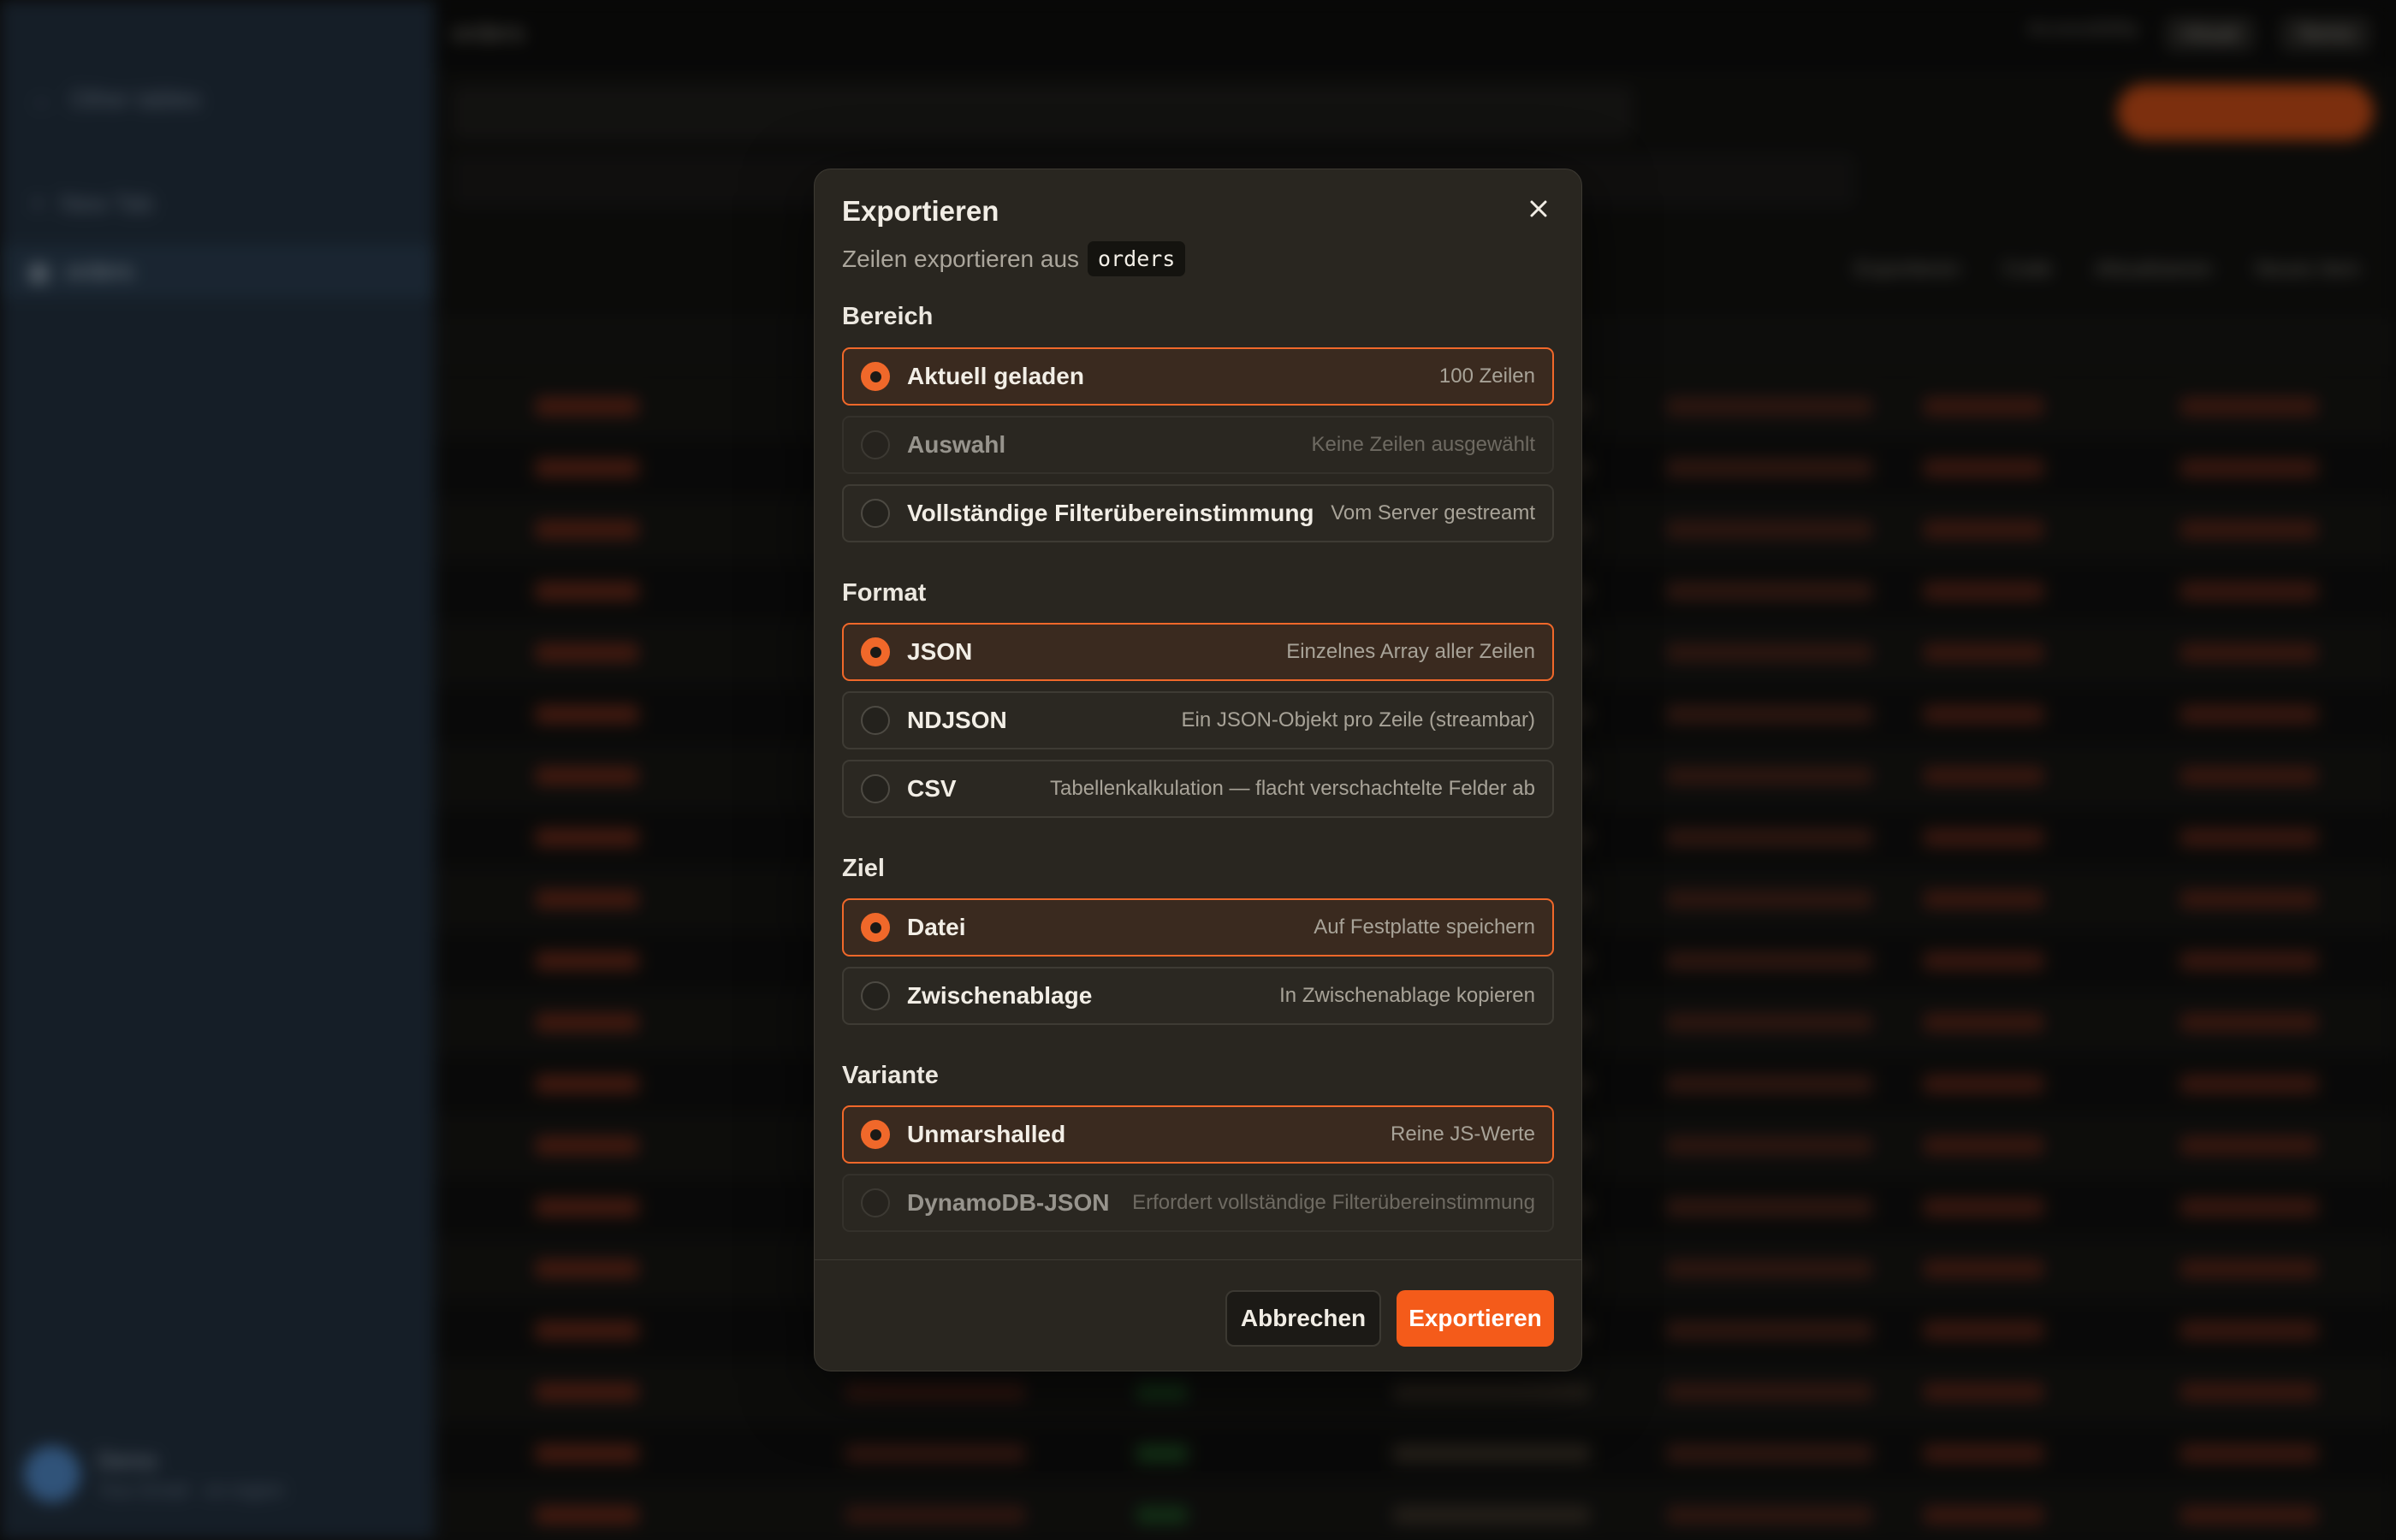 The image size is (2396, 1540). I want to click on dialog-subtitle-text: Zeilen exportieren aus, so click(961, 258).